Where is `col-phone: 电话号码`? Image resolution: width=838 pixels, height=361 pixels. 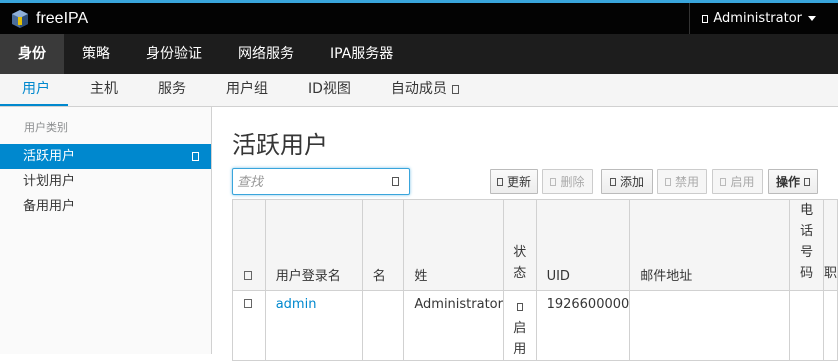 col-phone: 电话号码 is located at coordinates (806, 245).